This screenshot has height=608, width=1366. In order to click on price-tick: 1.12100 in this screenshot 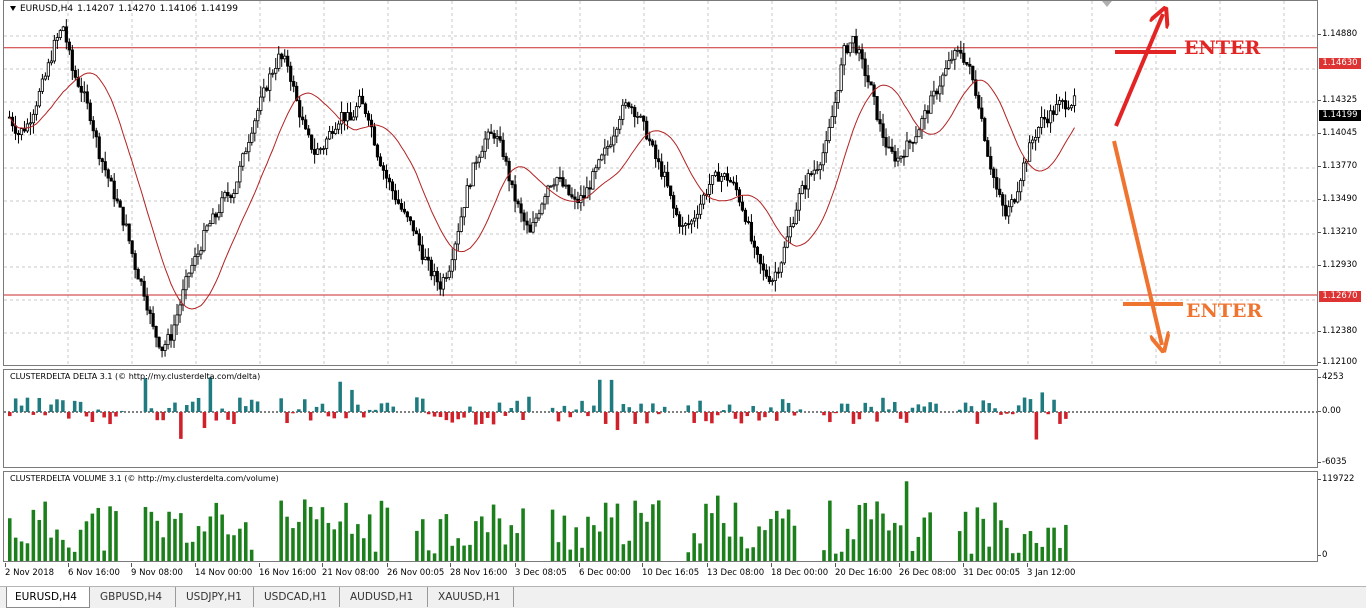, I will do `click(1337, 362)`.